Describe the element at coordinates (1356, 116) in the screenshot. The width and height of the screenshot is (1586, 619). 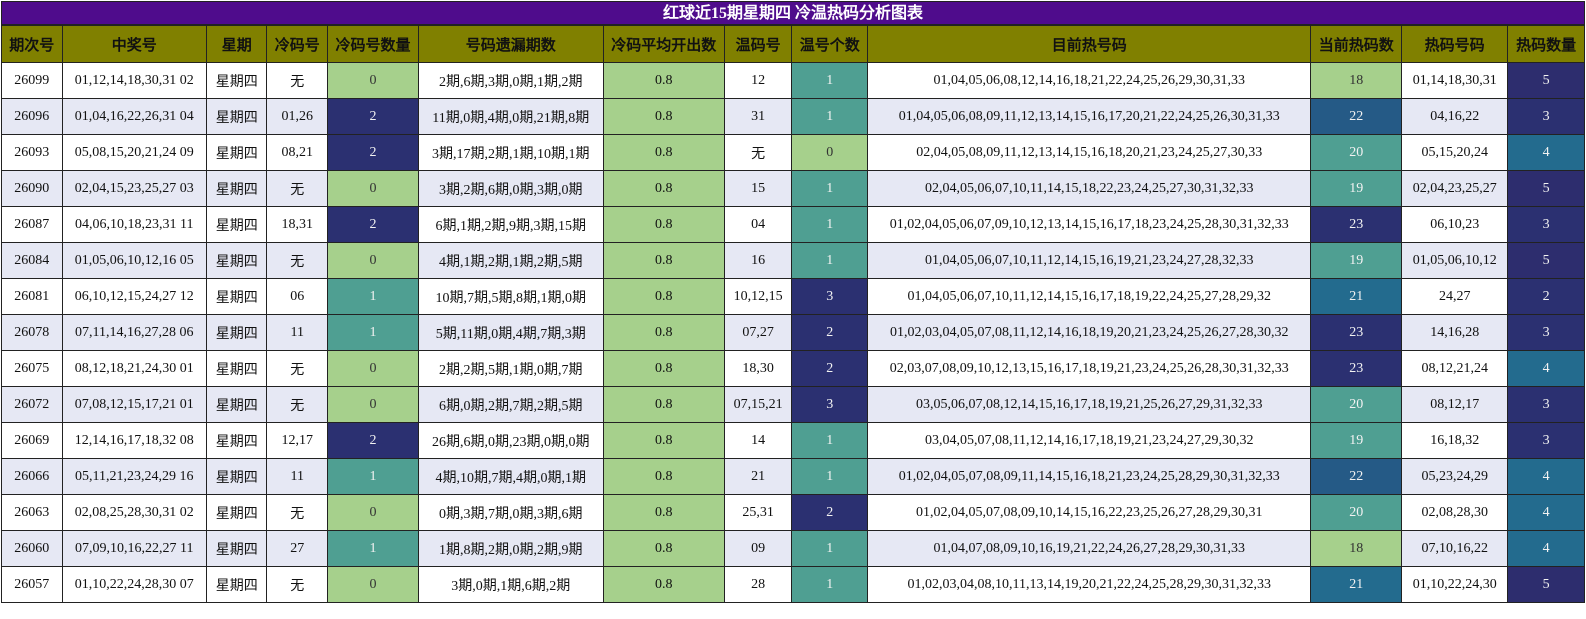
I see `cell-current-hot-count: 22` at that location.